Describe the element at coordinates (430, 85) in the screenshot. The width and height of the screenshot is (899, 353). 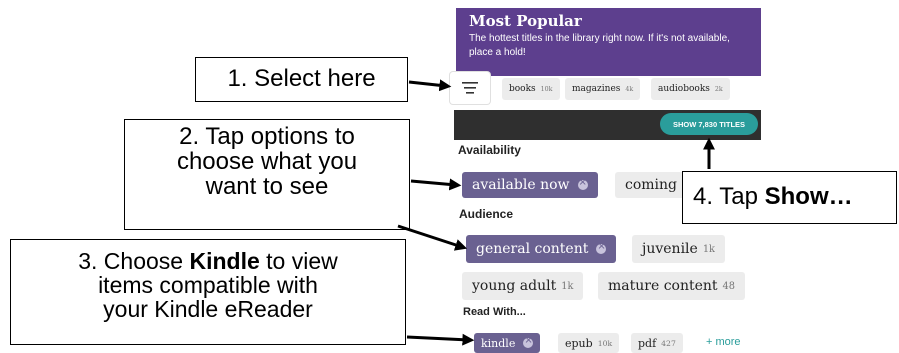
I see `arrow-to-filter-icon` at that location.